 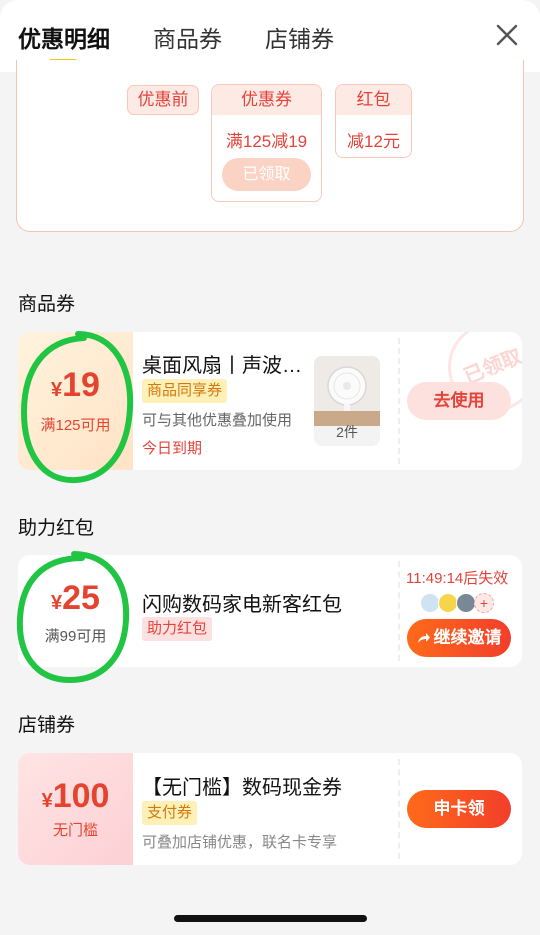 I want to click on coupon-chip-label: 优惠券, so click(x=266, y=100).